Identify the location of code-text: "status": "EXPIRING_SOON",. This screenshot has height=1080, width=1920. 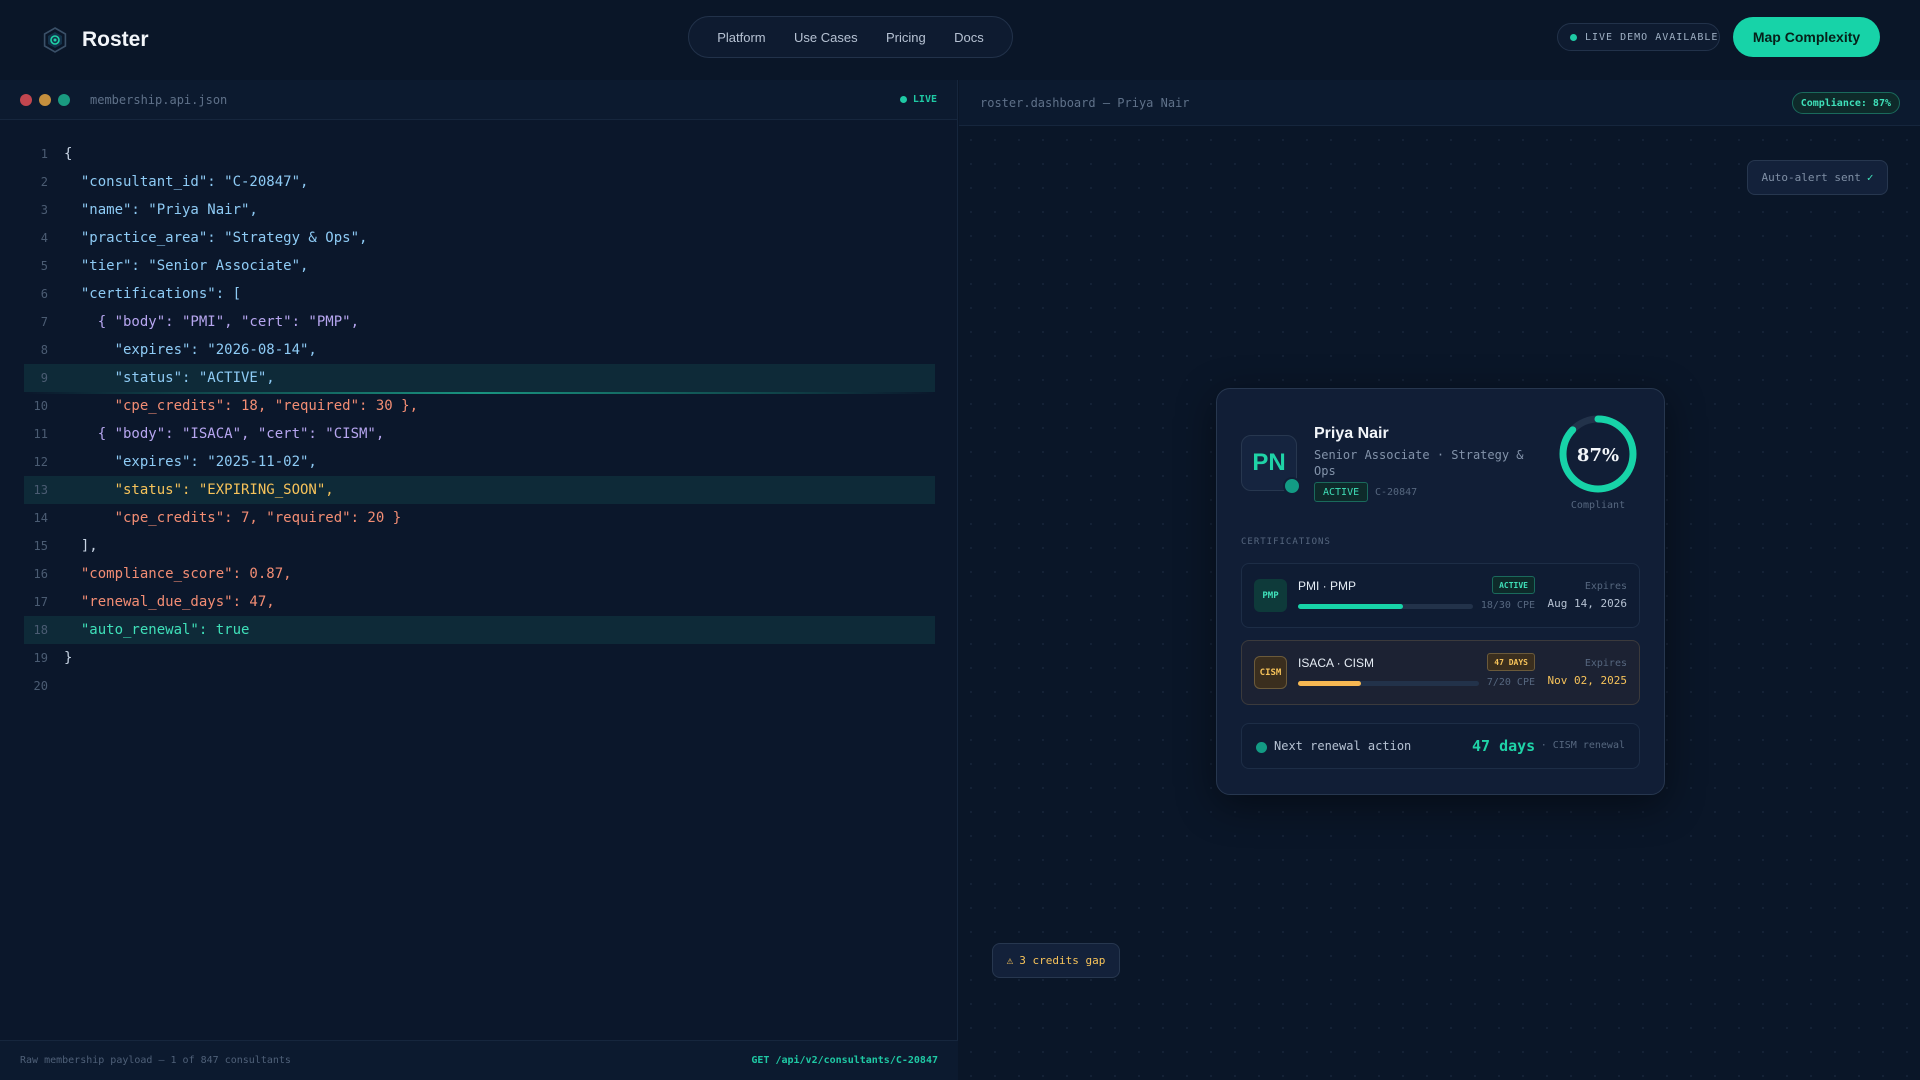
(199, 490).